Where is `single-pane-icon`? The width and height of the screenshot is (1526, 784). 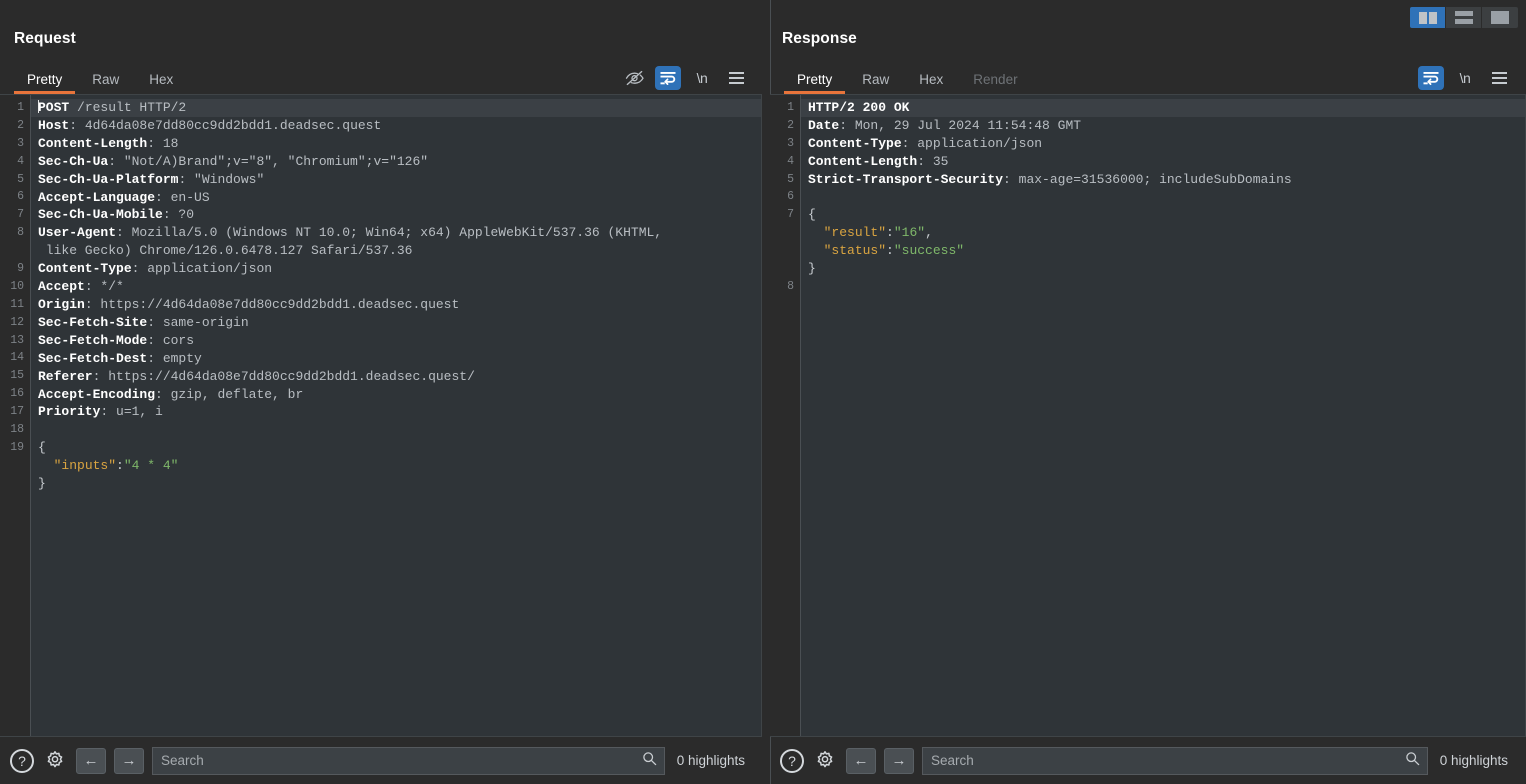
single-pane-icon is located at coordinates (1500, 17).